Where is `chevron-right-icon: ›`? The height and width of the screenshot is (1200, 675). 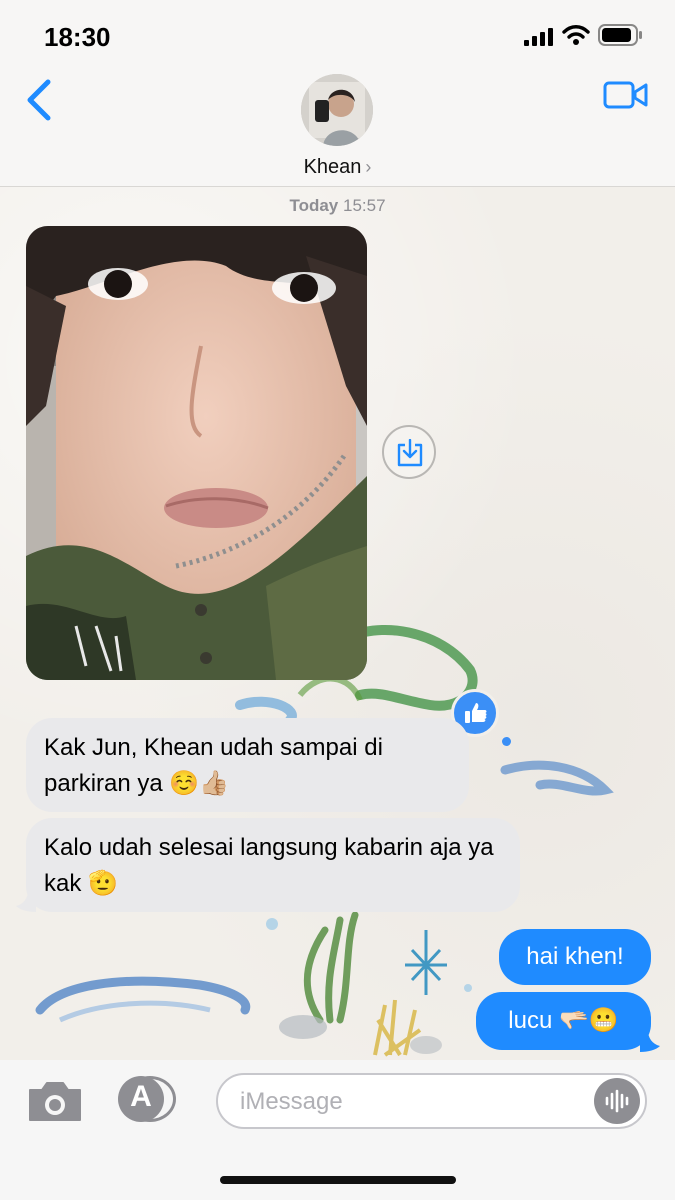 chevron-right-icon: › is located at coordinates (368, 167).